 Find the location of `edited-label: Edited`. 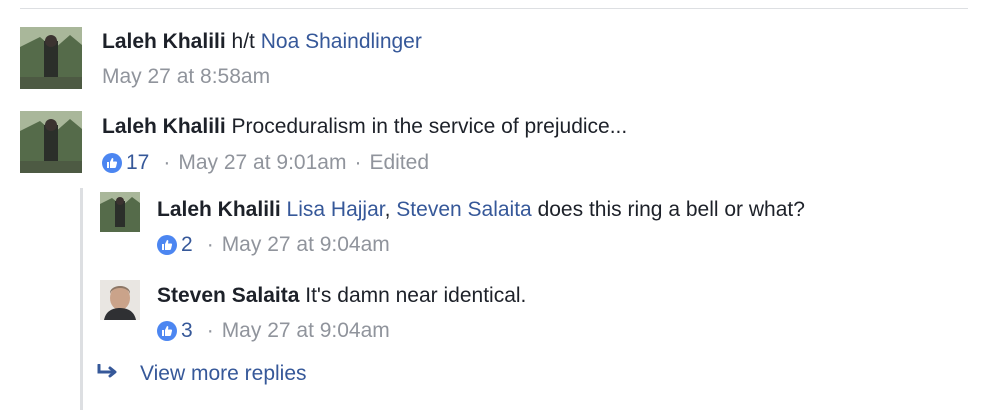

edited-label: Edited is located at coordinates (399, 163).